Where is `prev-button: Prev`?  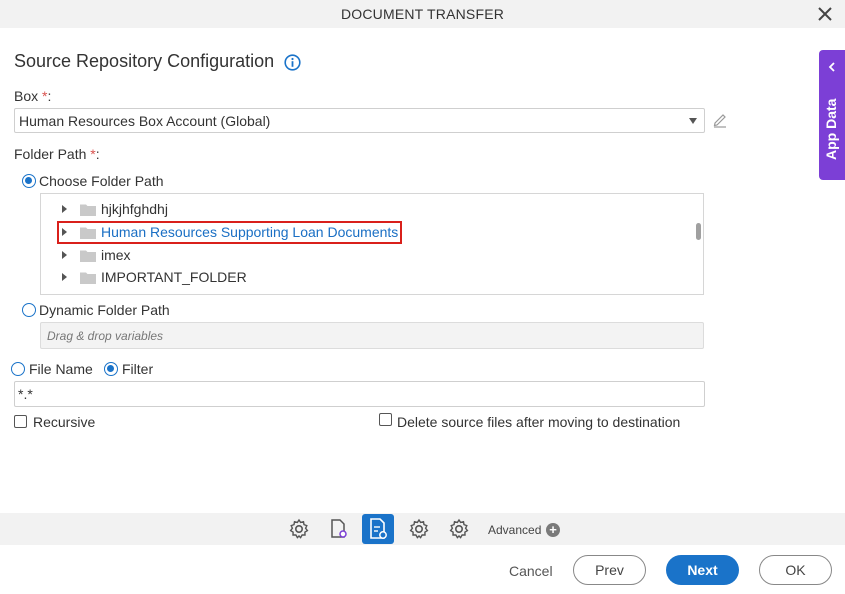
prev-button: Prev is located at coordinates (609, 570).